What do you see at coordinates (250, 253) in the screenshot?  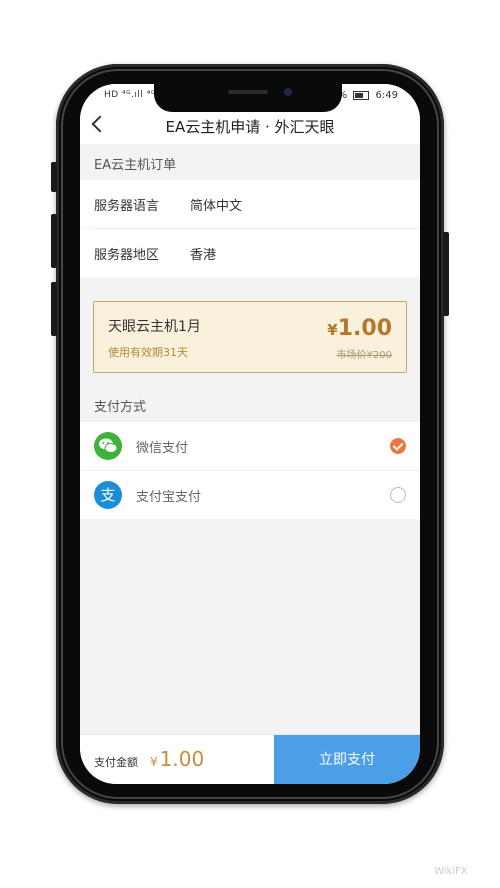 I see `order-row-region: 服务器地区 香港` at bounding box center [250, 253].